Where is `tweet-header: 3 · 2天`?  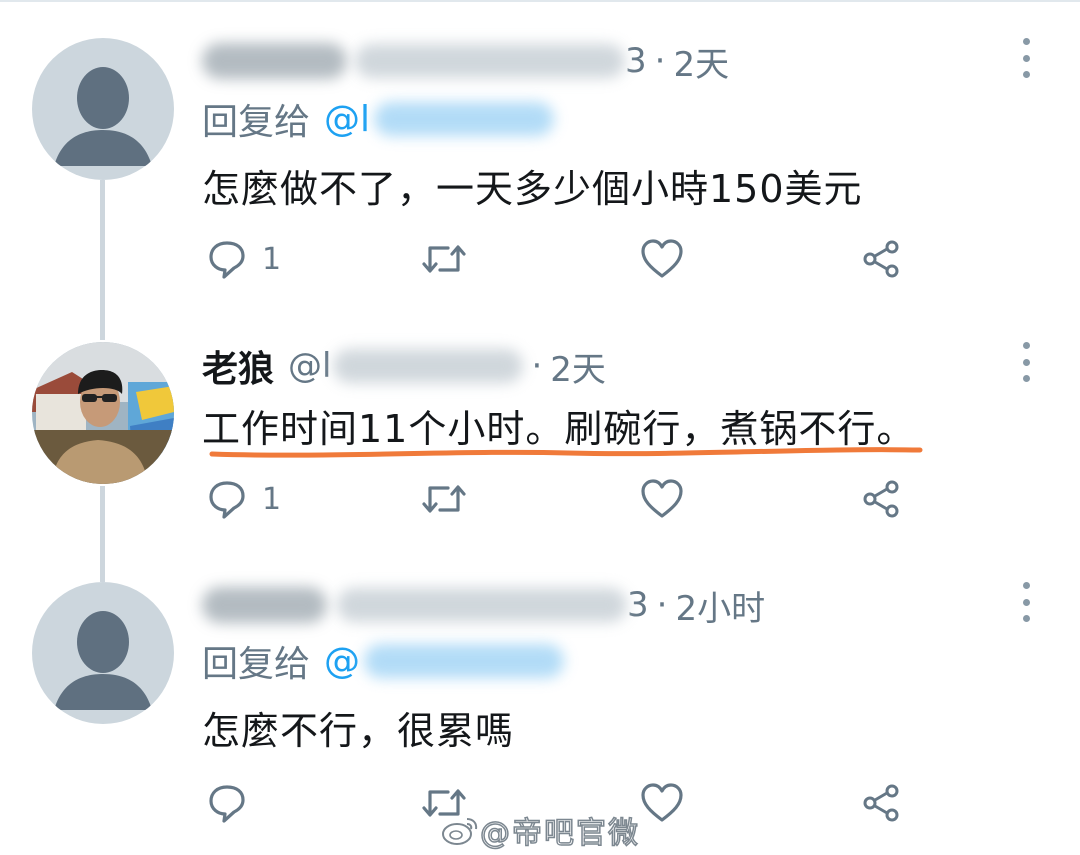 tweet-header: 3 · 2天 is located at coordinates (465, 61).